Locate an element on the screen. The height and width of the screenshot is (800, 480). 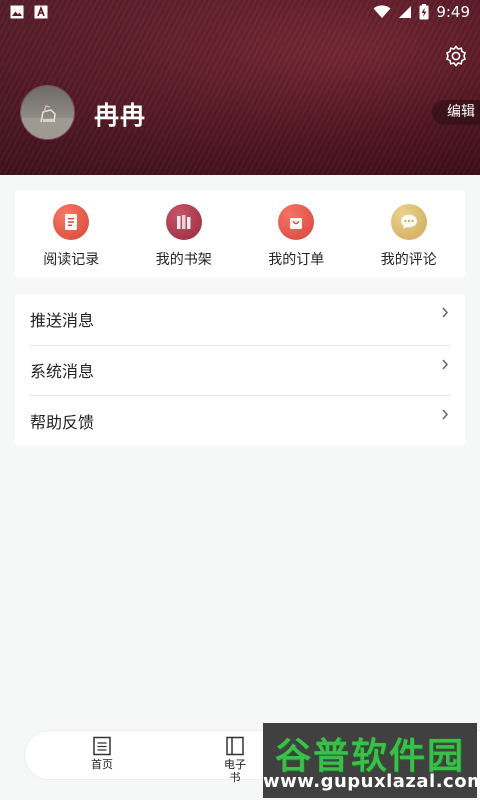
watermark-url: www.gupuxlazal.com is located at coordinates (371, 781).